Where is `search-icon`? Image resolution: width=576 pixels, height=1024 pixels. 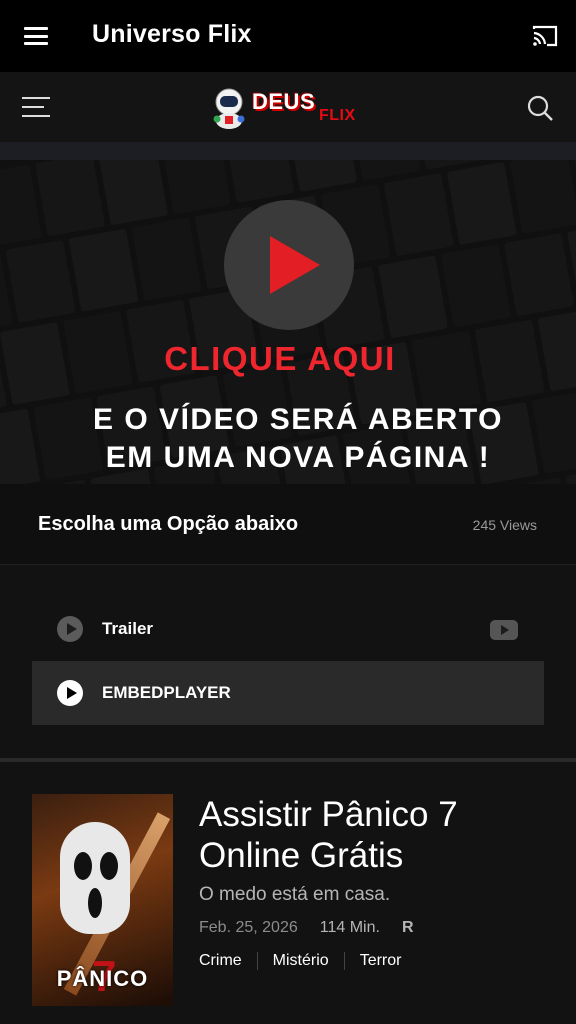
search-icon is located at coordinates (540, 108).